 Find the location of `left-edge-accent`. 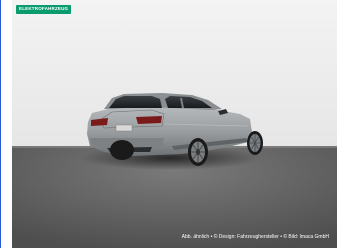

left-edge-accent is located at coordinates (0, 124).